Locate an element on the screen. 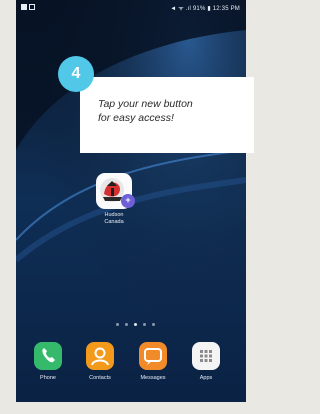 The width and height of the screenshot is (320, 414). tip-callout: Tap your new button for easy access! is located at coordinates (167, 115).